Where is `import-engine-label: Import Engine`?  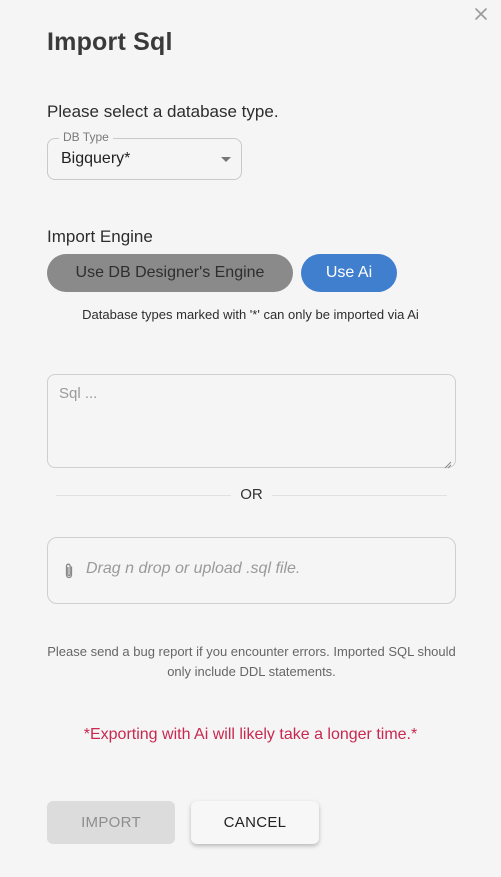
import-engine-label: Import Engine is located at coordinates (100, 236).